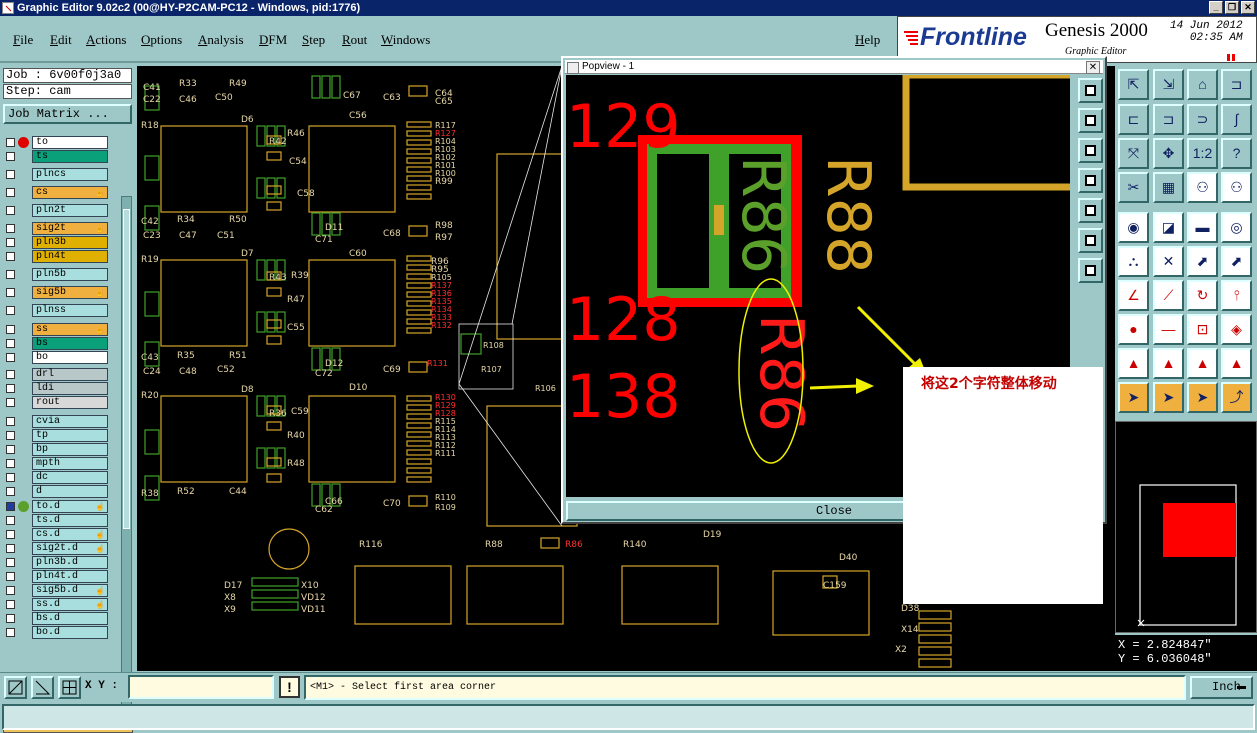 The image size is (1257, 733). I want to click on menu-dfm: DFM, so click(273, 40).